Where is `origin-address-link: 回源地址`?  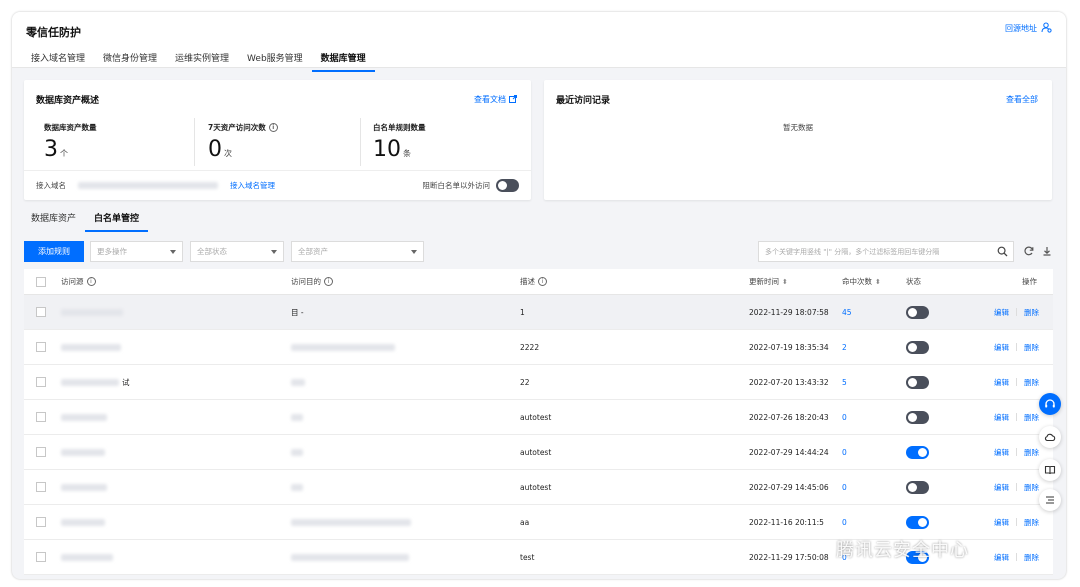
origin-address-link: 回源地址 is located at coordinates (1028, 28).